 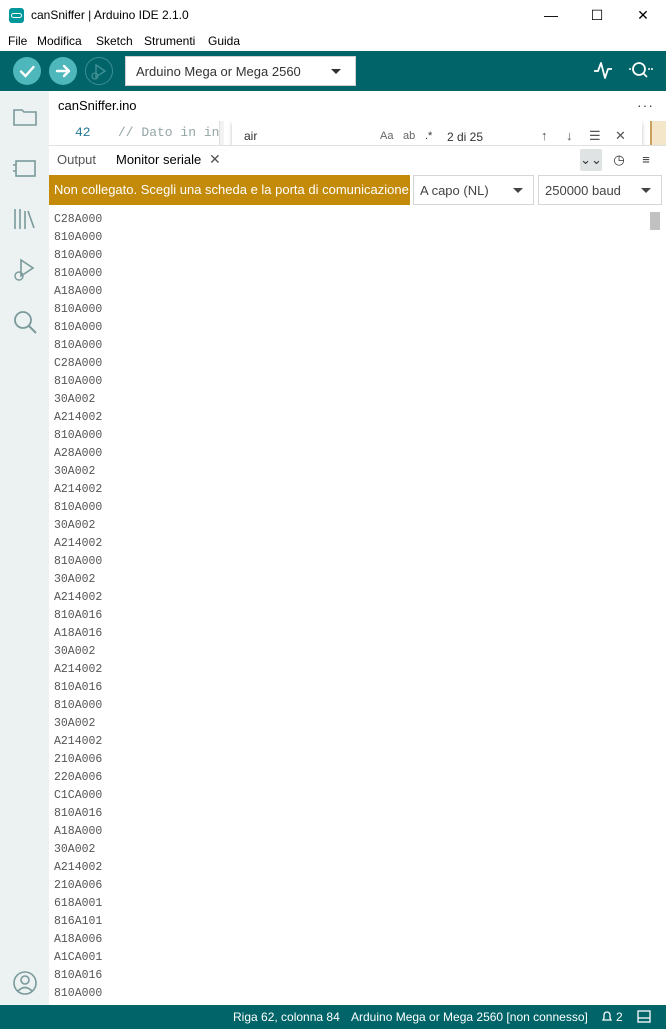 What do you see at coordinates (465, 137) in the screenshot?
I see `find-match-count: 2 di 25` at bounding box center [465, 137].